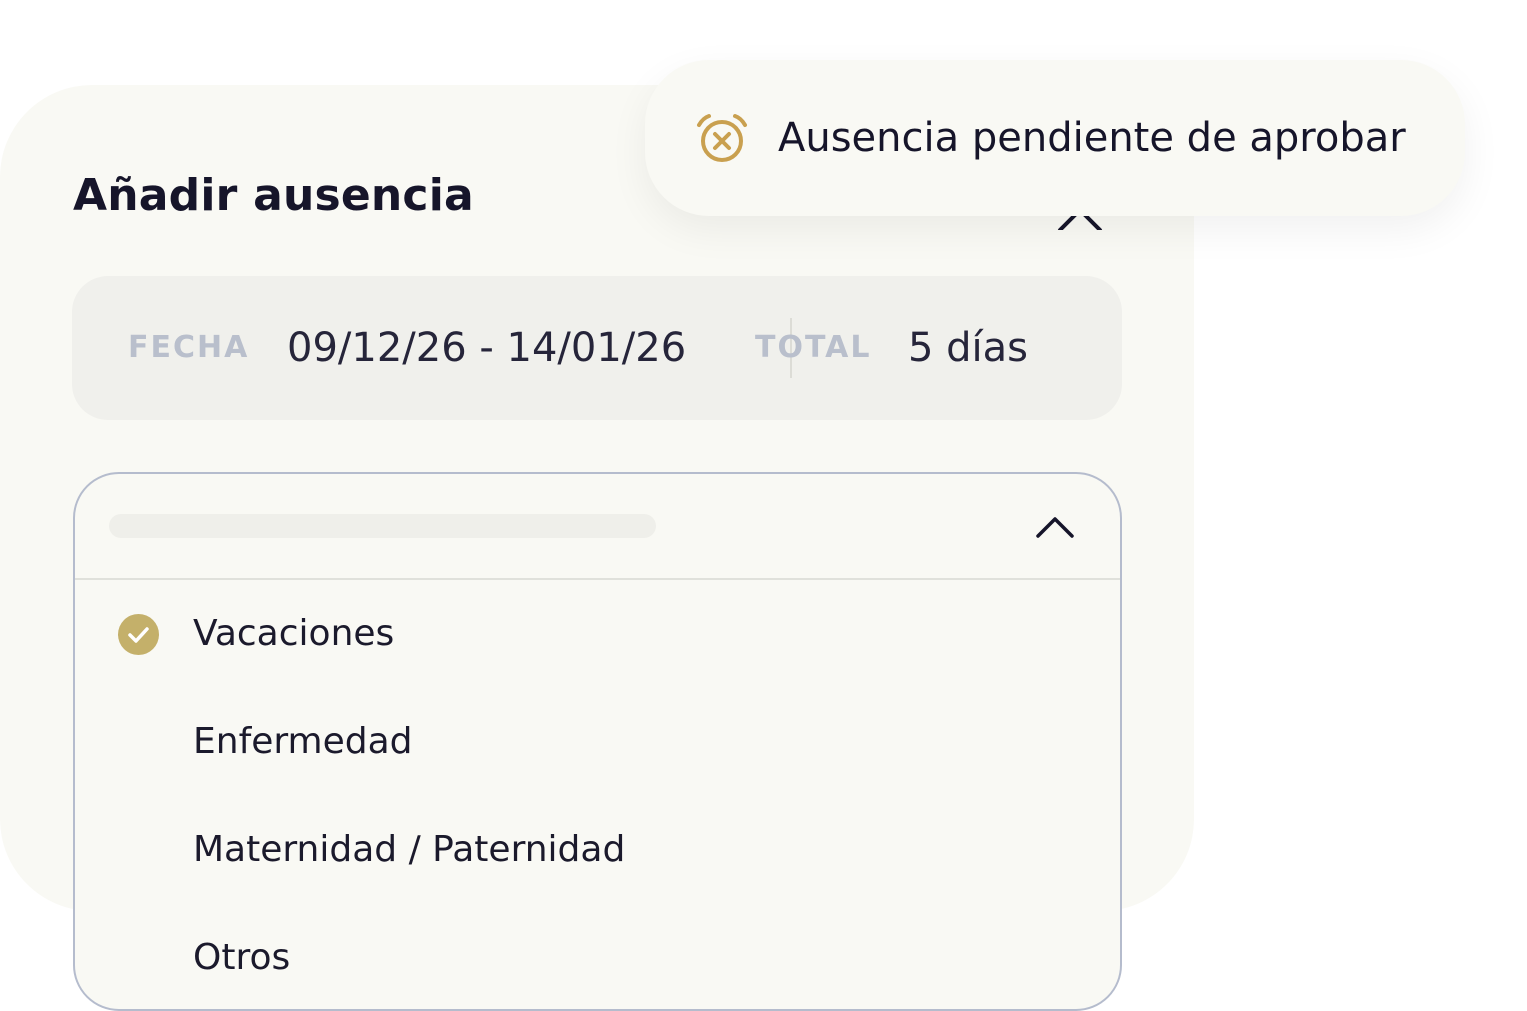 This screenshot has width=1527, height=1011. I want to click on total-label: TOTAL, so click(813, 347).